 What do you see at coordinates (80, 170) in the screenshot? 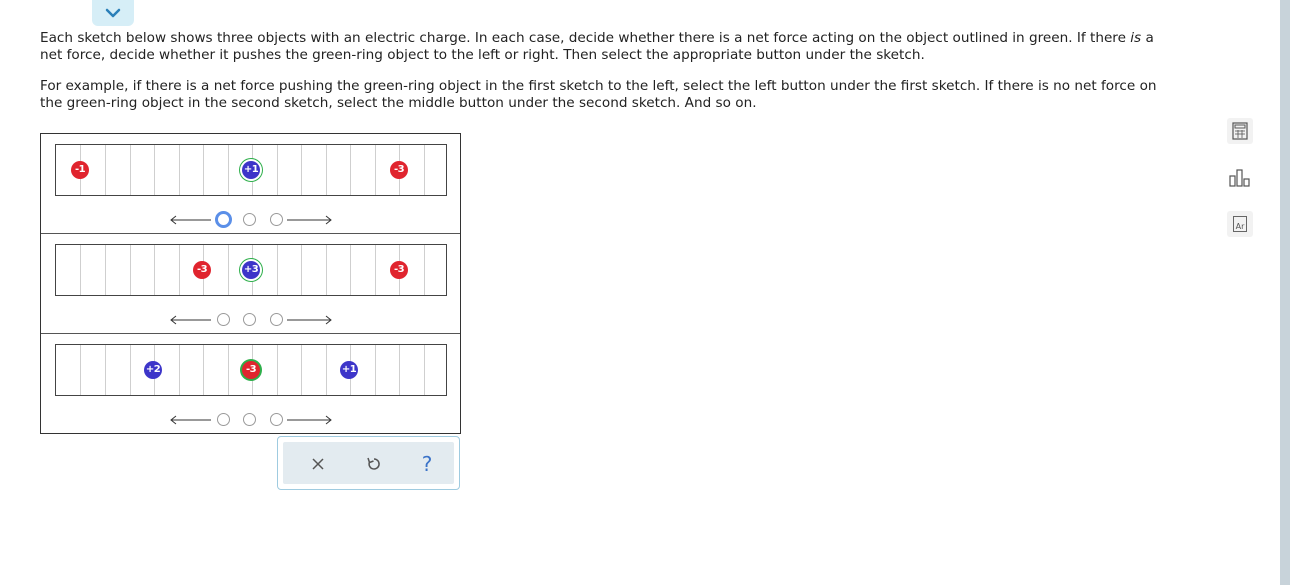
I see `charge-neg-1: -1` at bounding box center [80, 170].